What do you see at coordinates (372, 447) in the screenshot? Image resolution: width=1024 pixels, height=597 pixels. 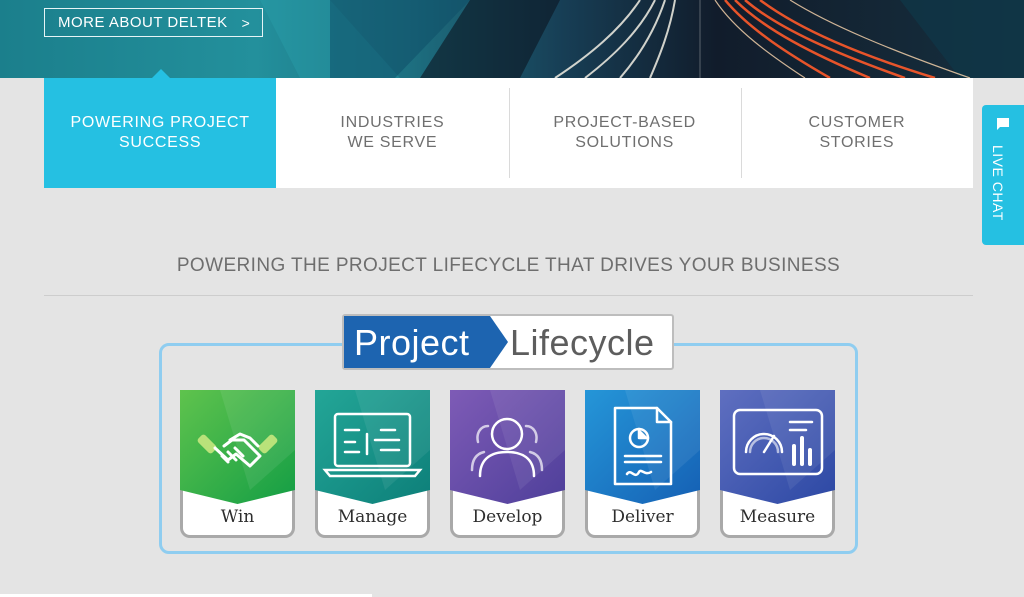 I see `manage-badge` at bounding box center [372, 447].